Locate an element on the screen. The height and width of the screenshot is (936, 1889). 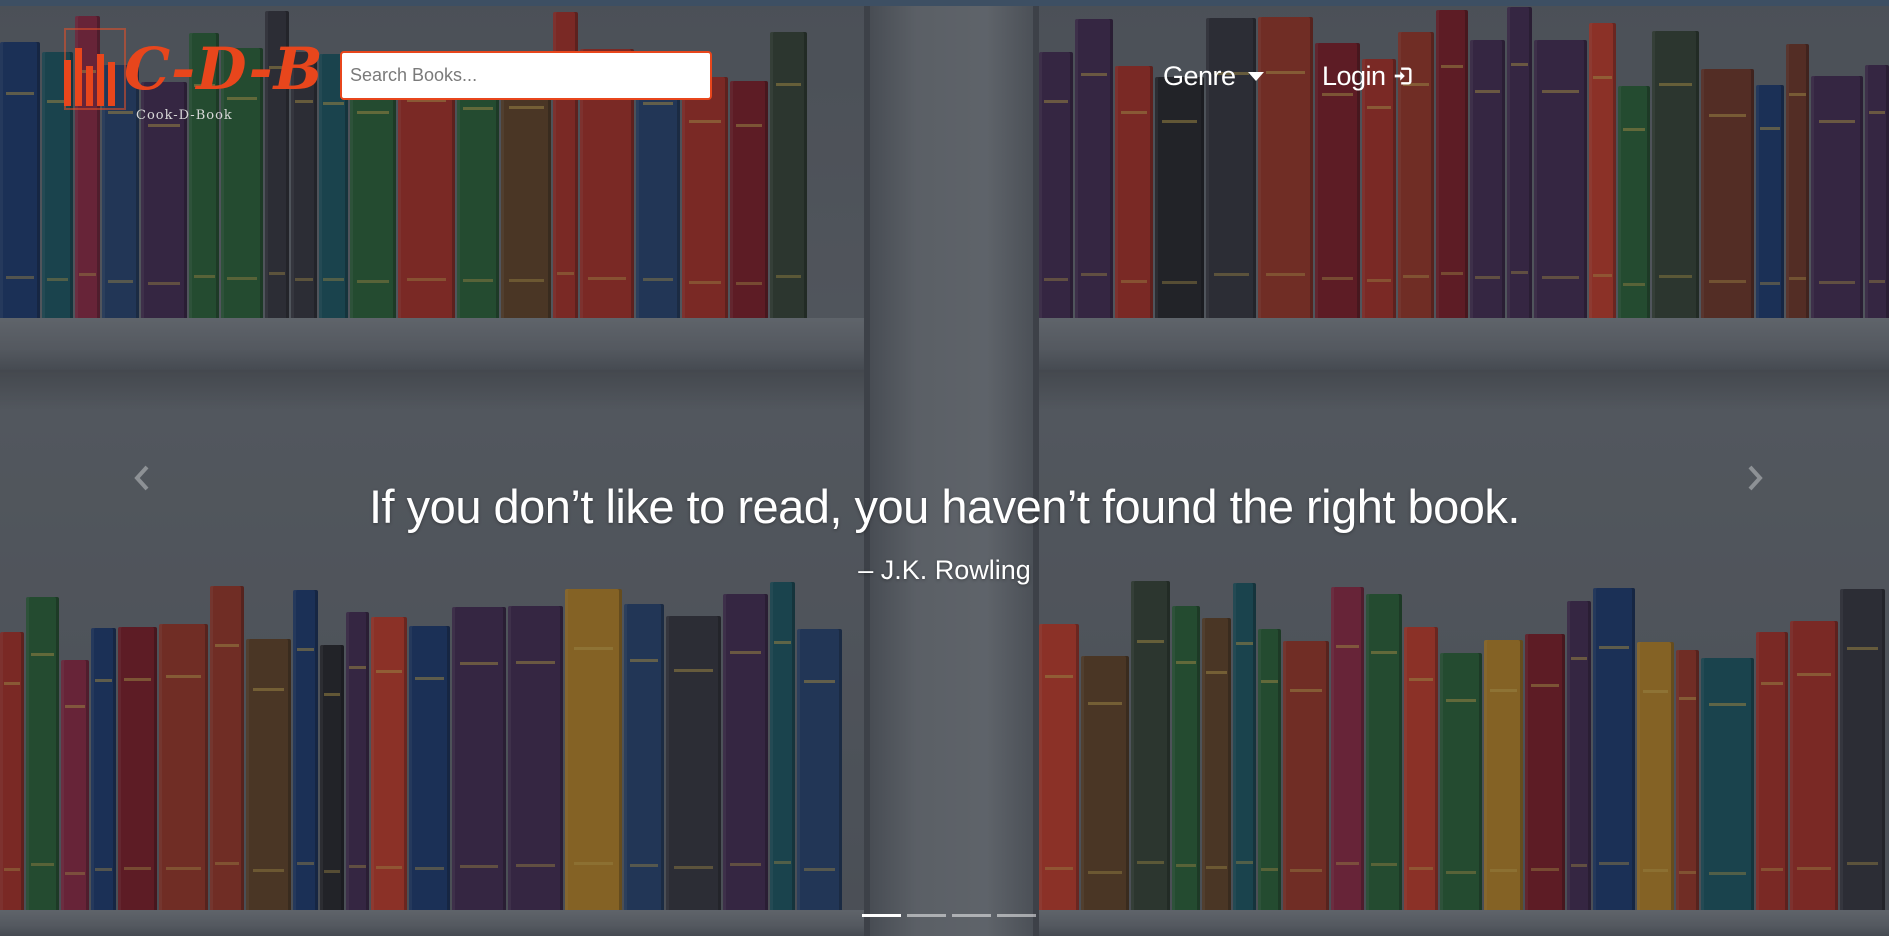
carousel-author: – J.K. Rowling is located at coordinates (944, 570).